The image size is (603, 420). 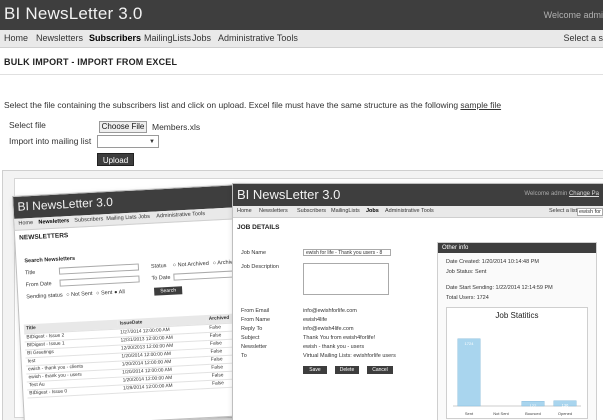 What do you see at coordinates (244, 356) in the screenshot?
I see `field-label: To` at bounding box center [244, 356].